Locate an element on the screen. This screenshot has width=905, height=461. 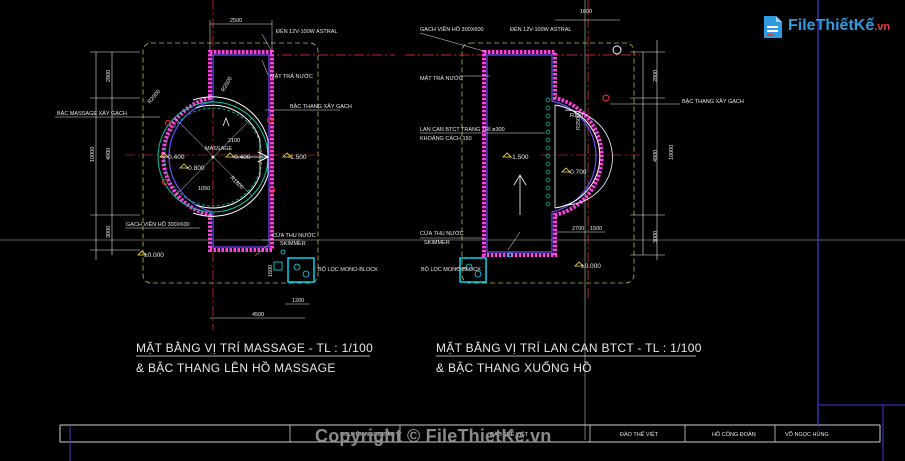
left-title-line2: & BẬC THANG LÊN HỒ MASSAGE is located at coordinates (236, 367).